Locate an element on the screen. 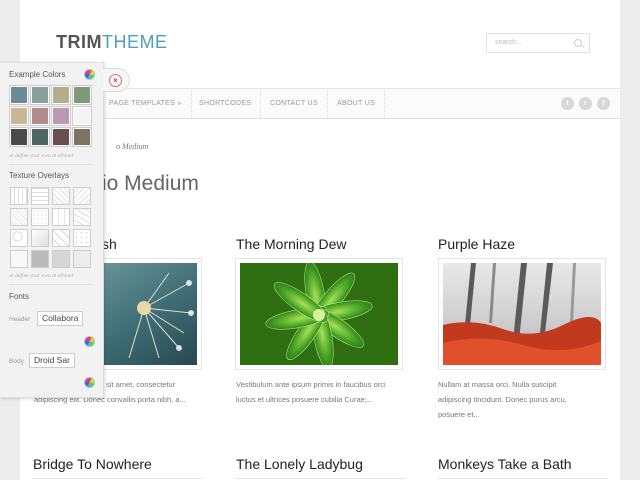  rss-icon: r is located at coordinates (585, 103).